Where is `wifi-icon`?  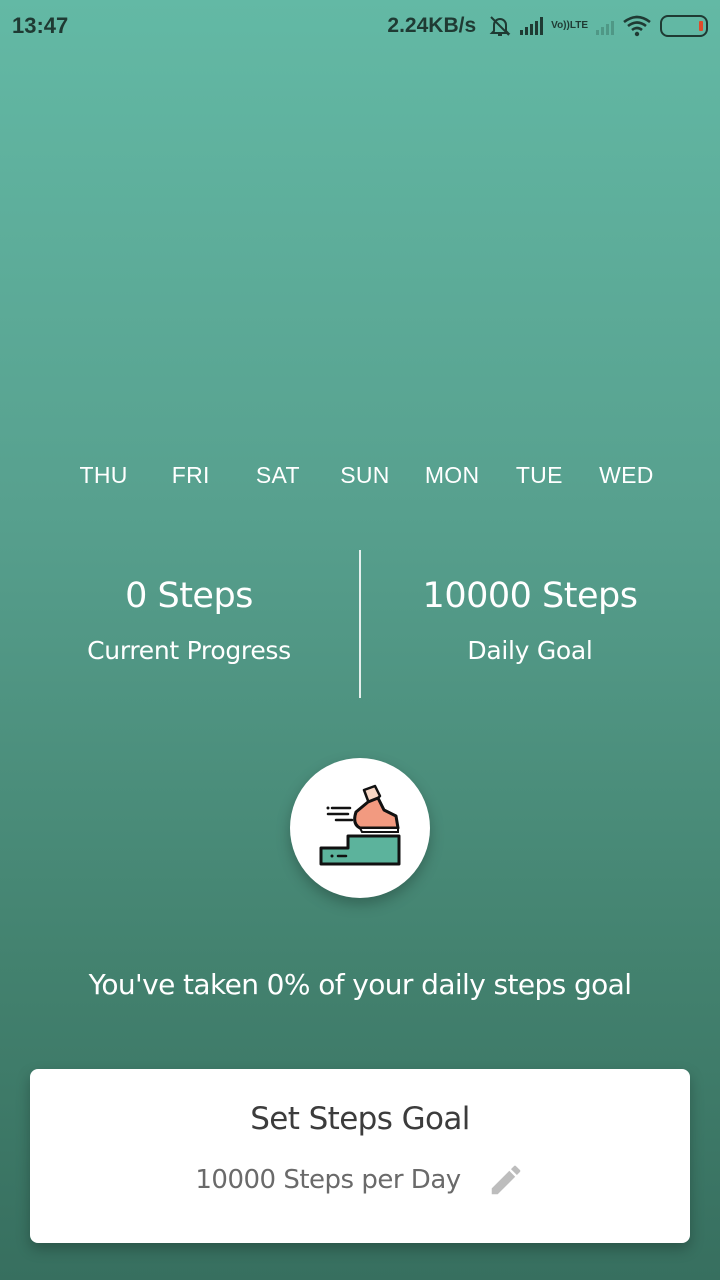 wifi-icon is located at coordinates (637, 26).